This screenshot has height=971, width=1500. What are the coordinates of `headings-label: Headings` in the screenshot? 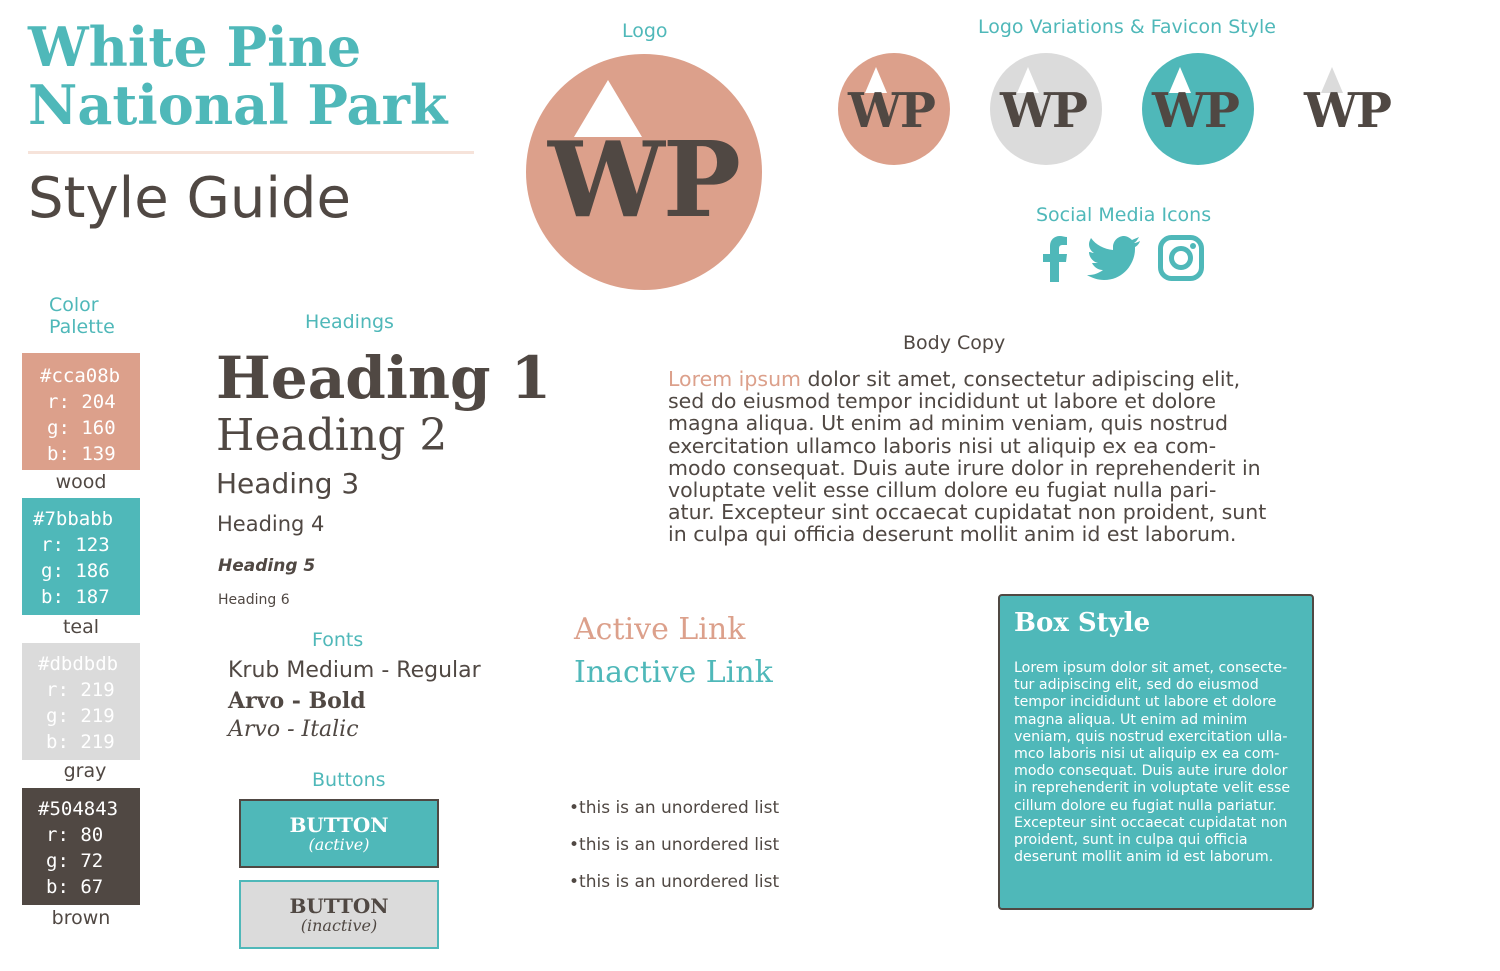 It's located at (349, 322).